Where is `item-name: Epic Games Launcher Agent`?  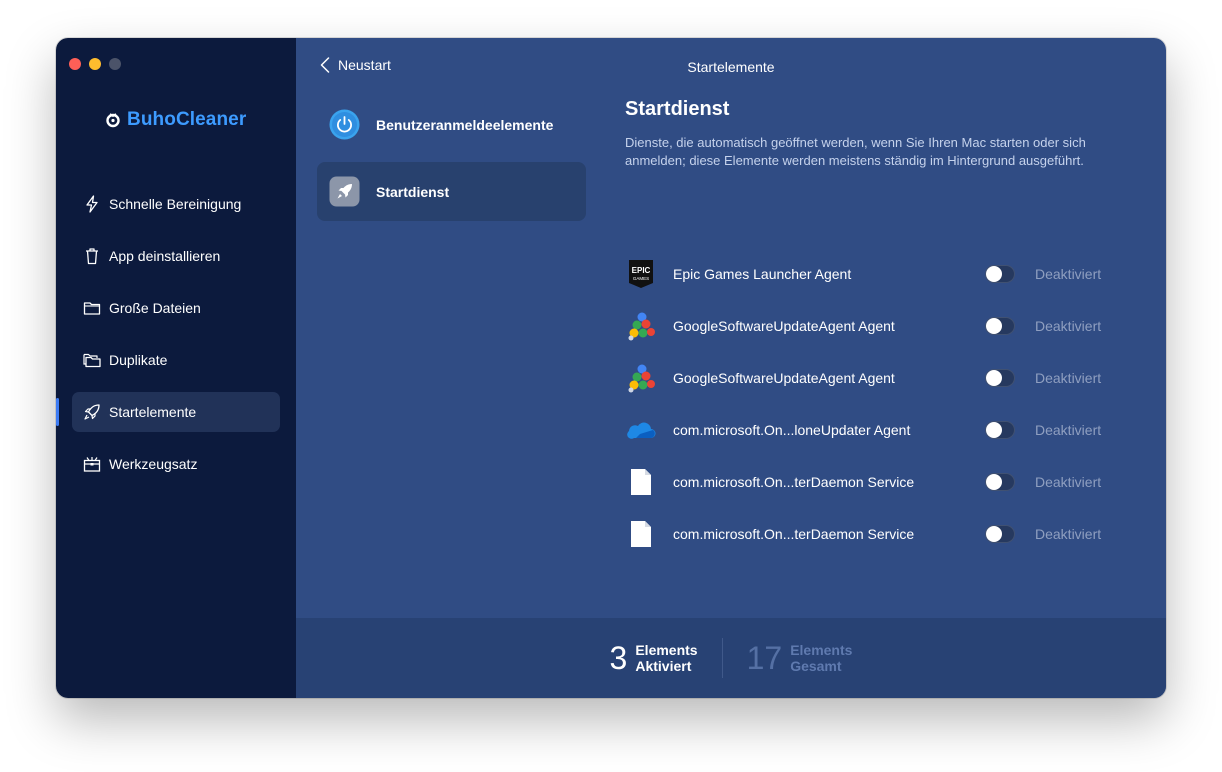 item-name: Epic Games Launcher Agent is located at coordinates (762, 274).